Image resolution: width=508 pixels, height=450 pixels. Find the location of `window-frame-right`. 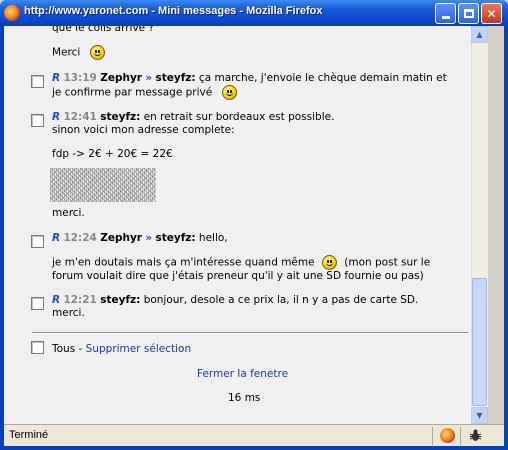

window-frame-right is located at coordinates (506, 238).